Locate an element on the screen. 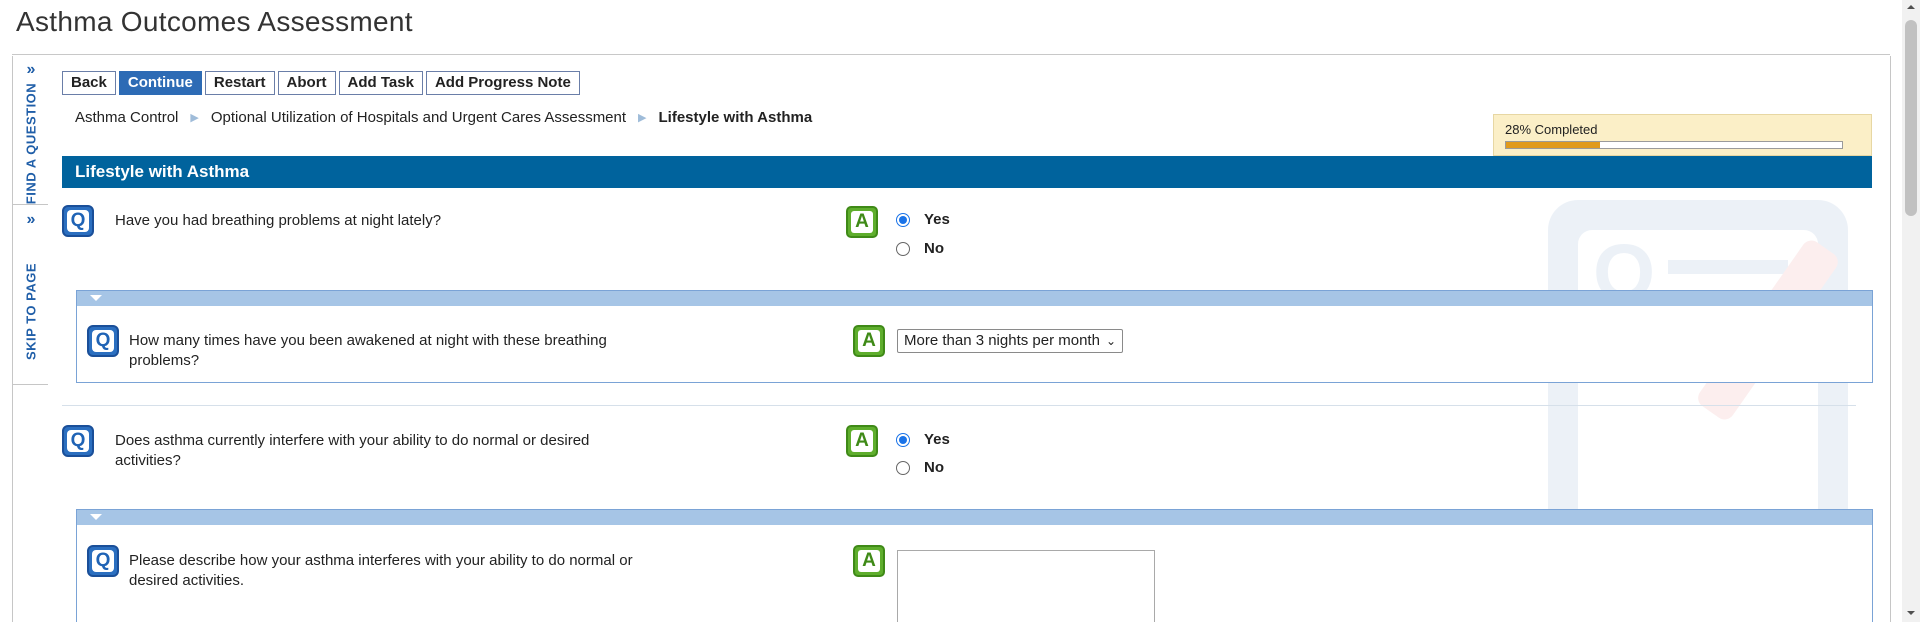 The image size is (1920, 622). section-header: Lifestyle with Asthma is located at coordinates (967, 172).